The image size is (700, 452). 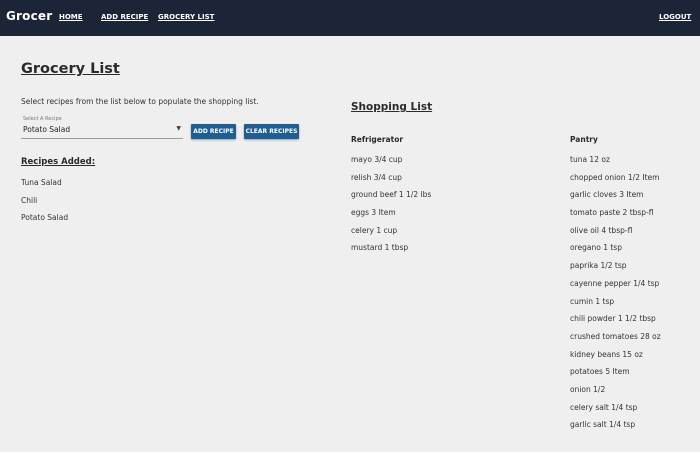 I want to click on page-title: Grocery List, so click(x=70, y=69).